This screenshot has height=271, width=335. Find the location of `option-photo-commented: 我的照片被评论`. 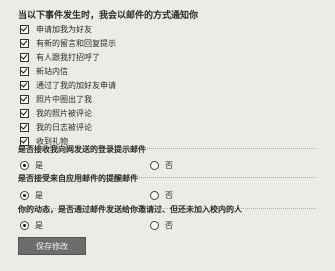

option-photo-commented: 我的照片被评论 is located at coordinates (68, 113).